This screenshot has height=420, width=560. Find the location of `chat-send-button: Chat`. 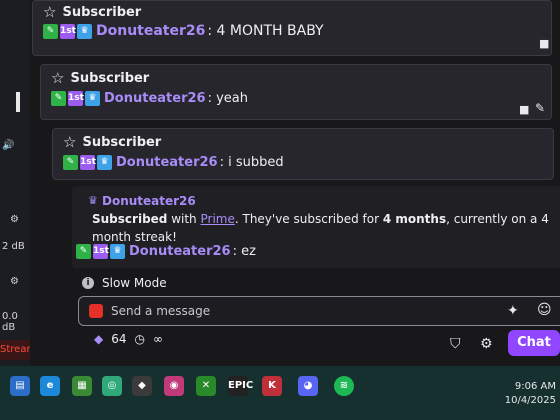

chat-send-button: Chat is located at coordinates (534, 343).